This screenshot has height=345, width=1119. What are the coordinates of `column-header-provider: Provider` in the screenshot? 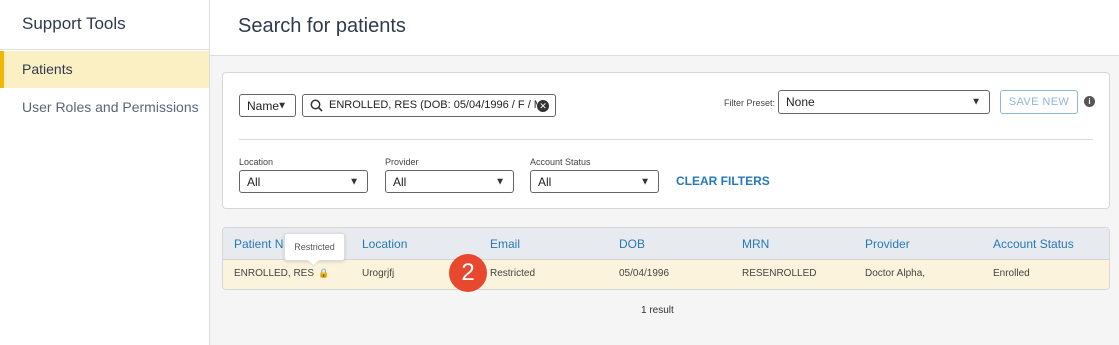 It's located at (887, 244).